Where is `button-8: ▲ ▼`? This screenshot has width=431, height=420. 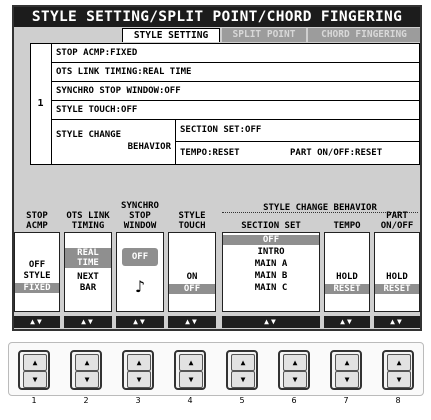 button-8: ▲ ▼ is located at coordinates (398, 370).